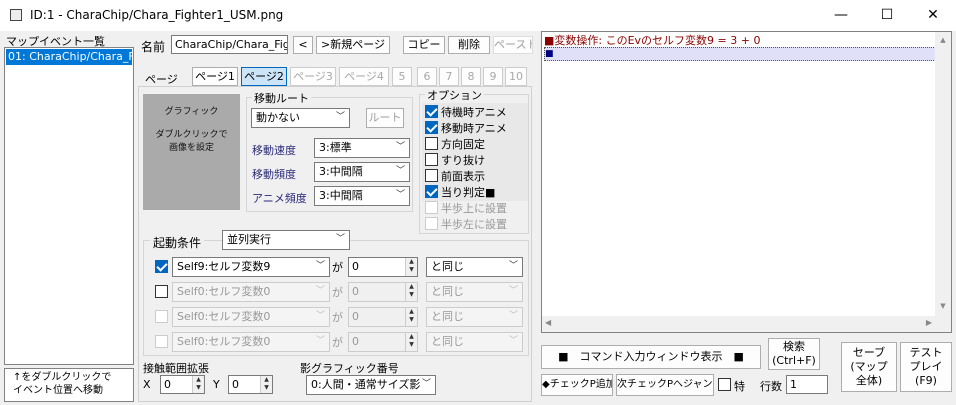 The image size is (956, 405). What do you see at coordinates (651, 357) in the screenshot?
I see `command-input-window-button: ■ コマンド入力ウィンドウ表示 ■` at bounding box center [651, 357].